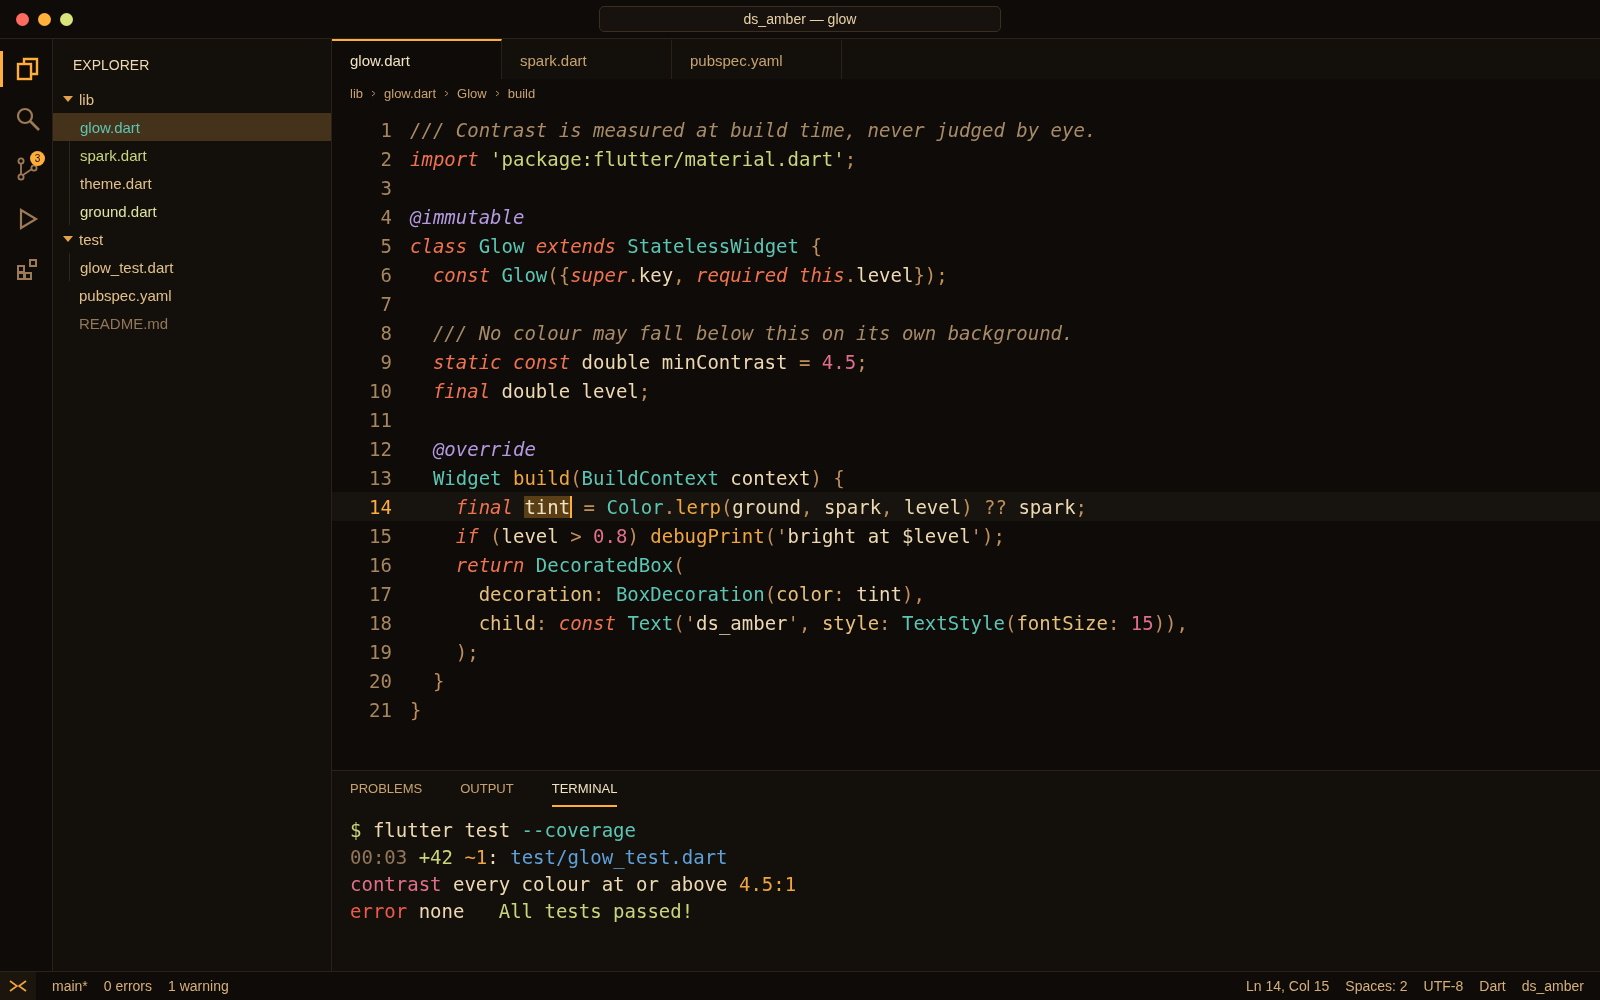 This screenshot has height=1000, width=1600. Describe the element at coordinates (752, 332) in the screenshot. I see `code-line: /// No colour may fall below this on its own background.` at that location.